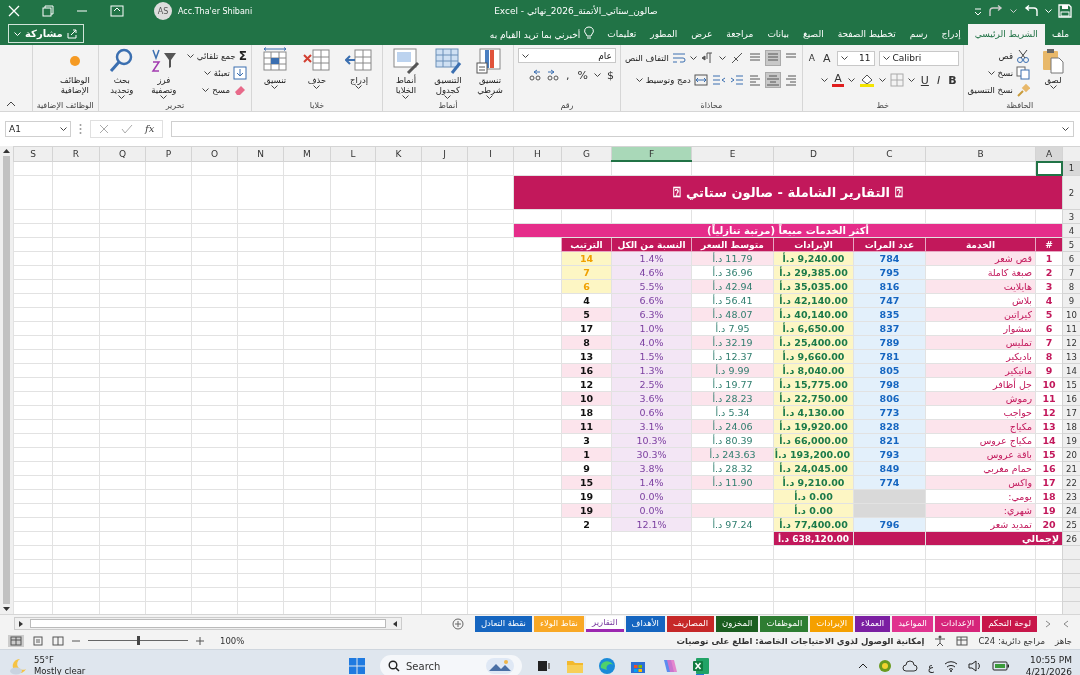 The height and width of the screenshot is (675, 1080). I want to click on sheet-tab: لوحة التحكم, so click(1009, 624).